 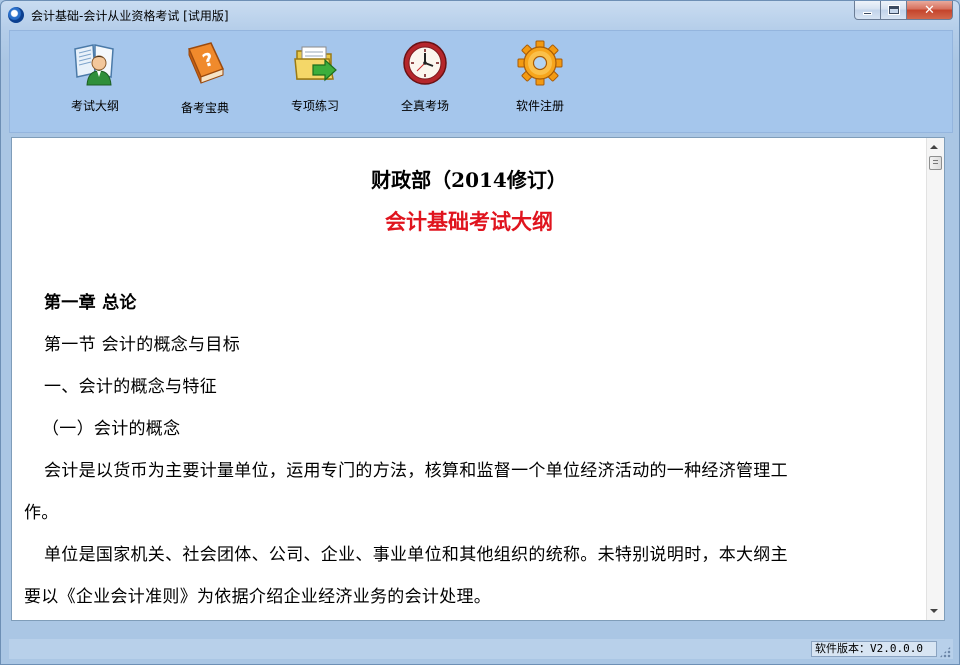 I want to click on toolbar-button-handbook: ? 备考宝典, so click(x=205, y=81).